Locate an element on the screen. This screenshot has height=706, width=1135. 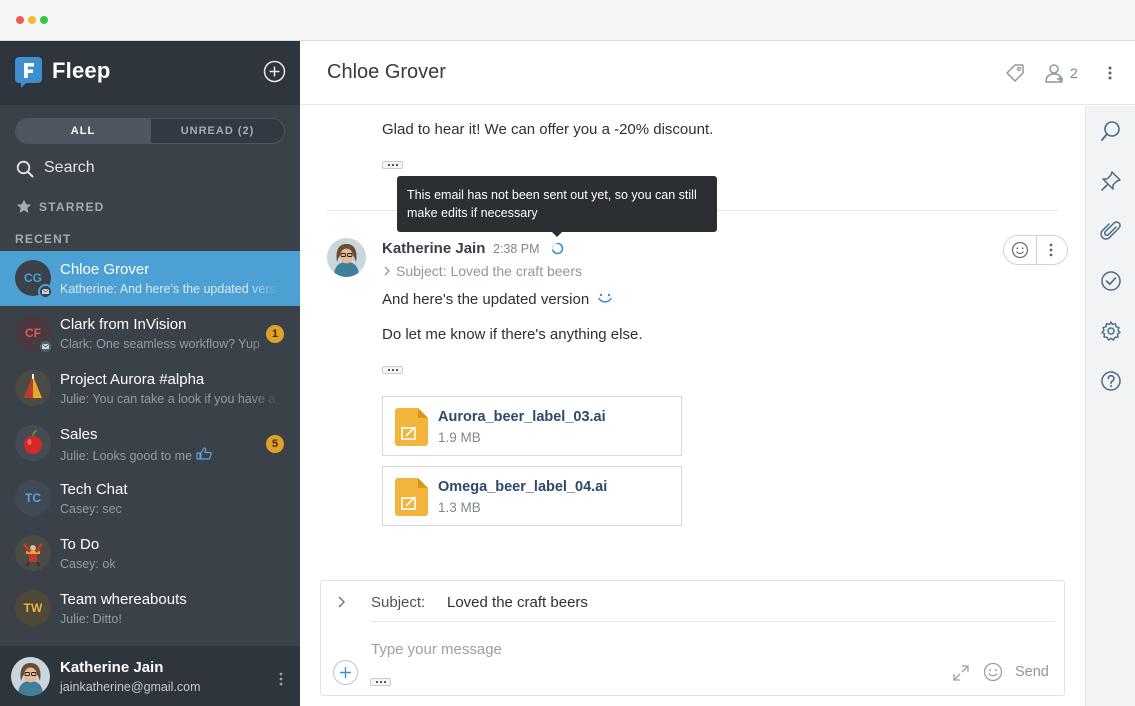
conversation-snippet: Julie: Looks good to me is located at coordinates (169, 455).